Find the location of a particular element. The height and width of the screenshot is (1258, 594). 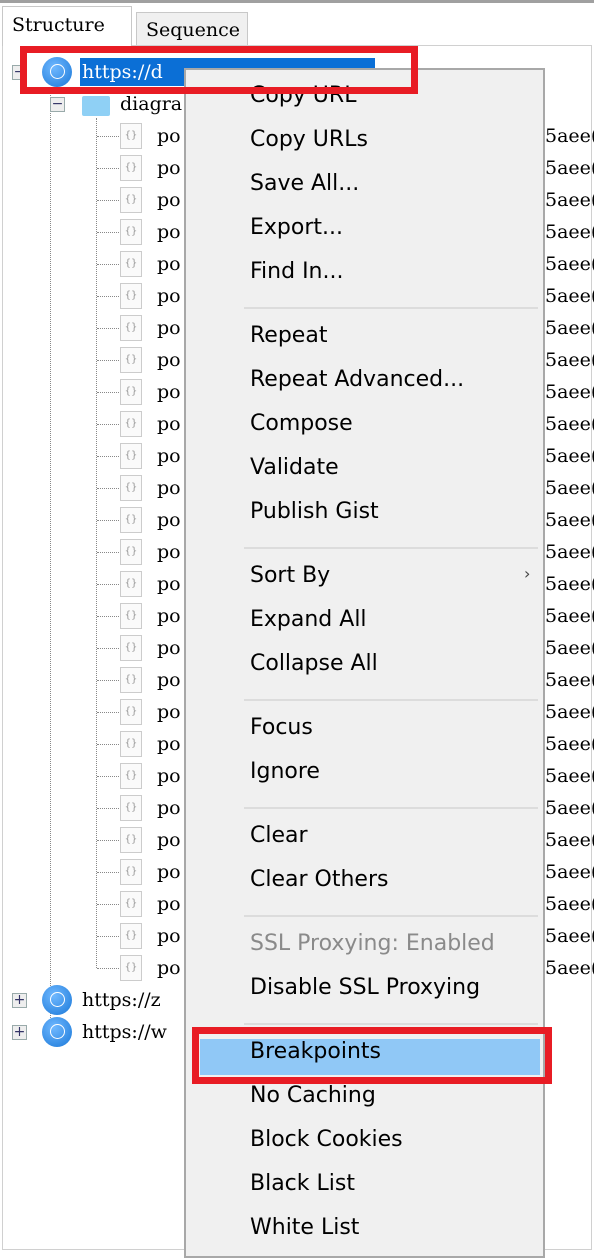

menu-item-clear-others: Clear Others is located at coordinates (319, 880).